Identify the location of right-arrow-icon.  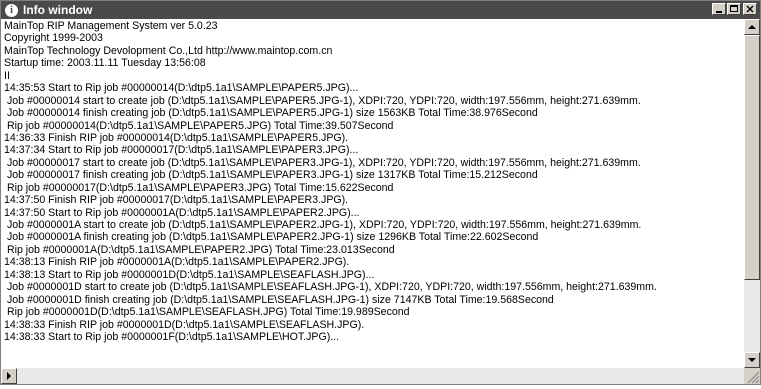
(9, 376).